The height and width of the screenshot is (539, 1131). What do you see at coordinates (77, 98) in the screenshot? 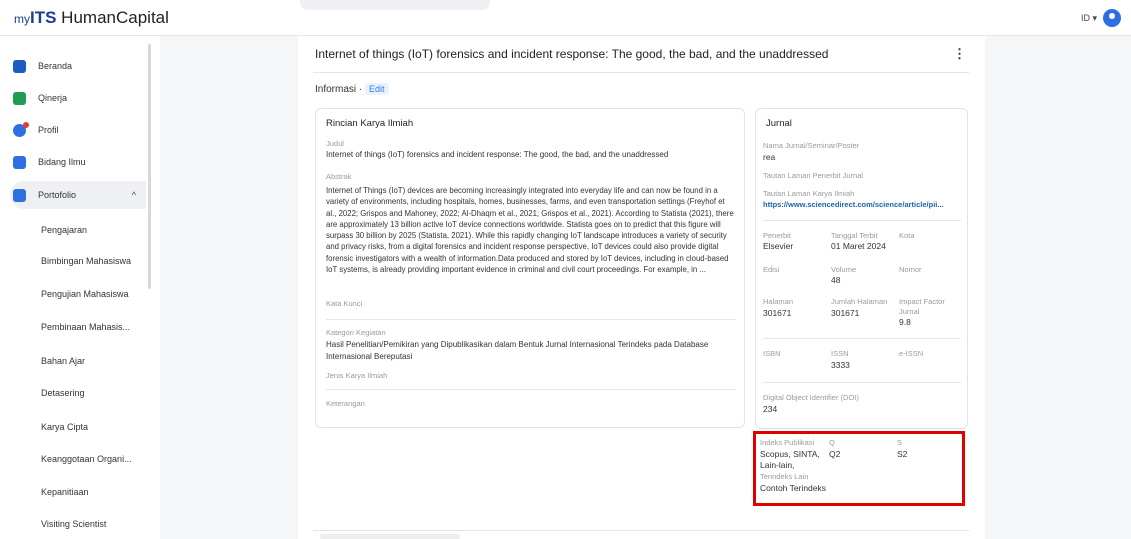
I see `sidebar-item-qinerja: Qinerja` at bounding box center [77, 98].